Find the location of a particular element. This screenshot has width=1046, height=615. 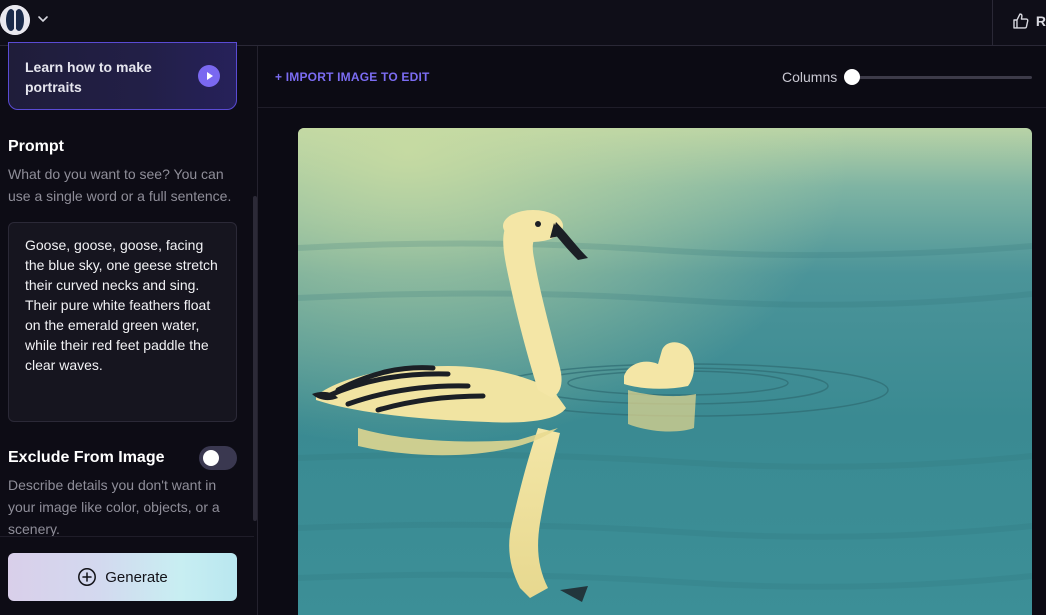

generate-button: Generate is located at coordinates (122, 577).